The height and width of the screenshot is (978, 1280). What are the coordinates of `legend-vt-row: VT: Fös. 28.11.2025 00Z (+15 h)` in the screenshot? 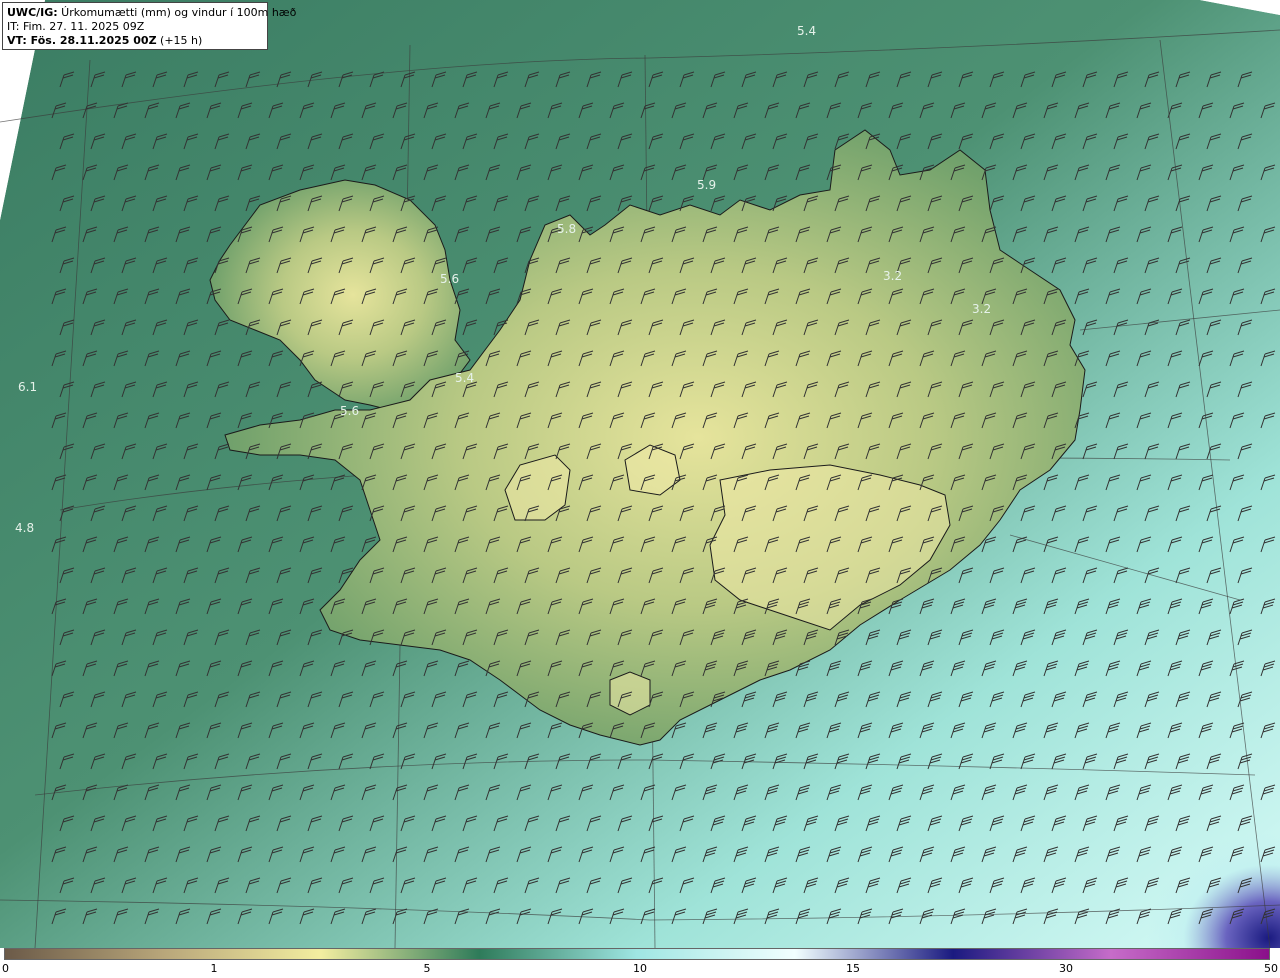 It's located at (135, 41).